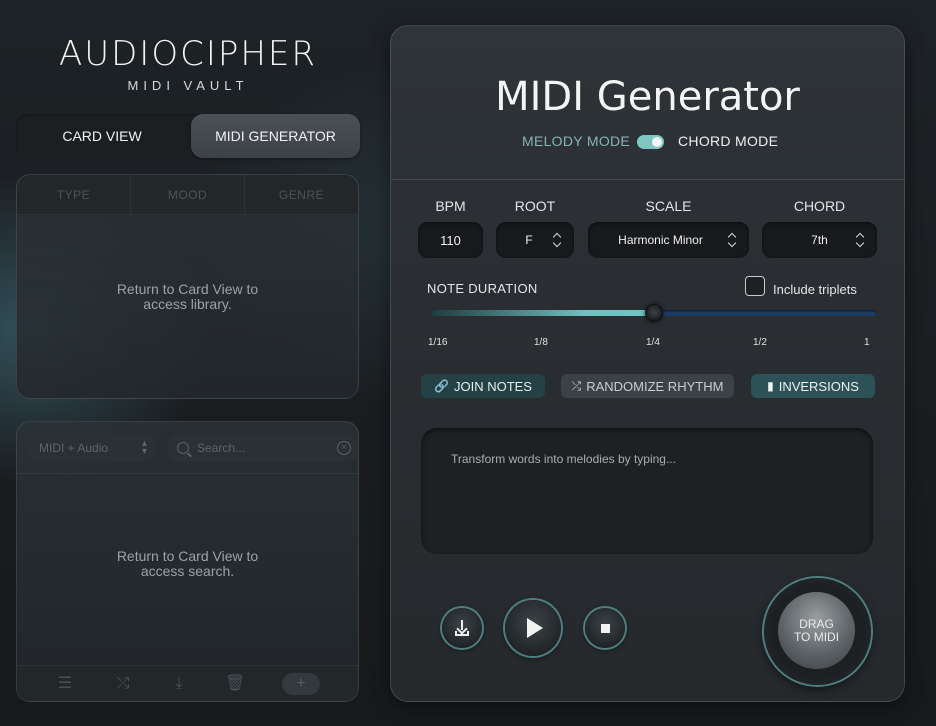  Describe the element at coordinates (816, 636) in the screenshot. I see `drag-label-line2: TO MIDI` at that location.